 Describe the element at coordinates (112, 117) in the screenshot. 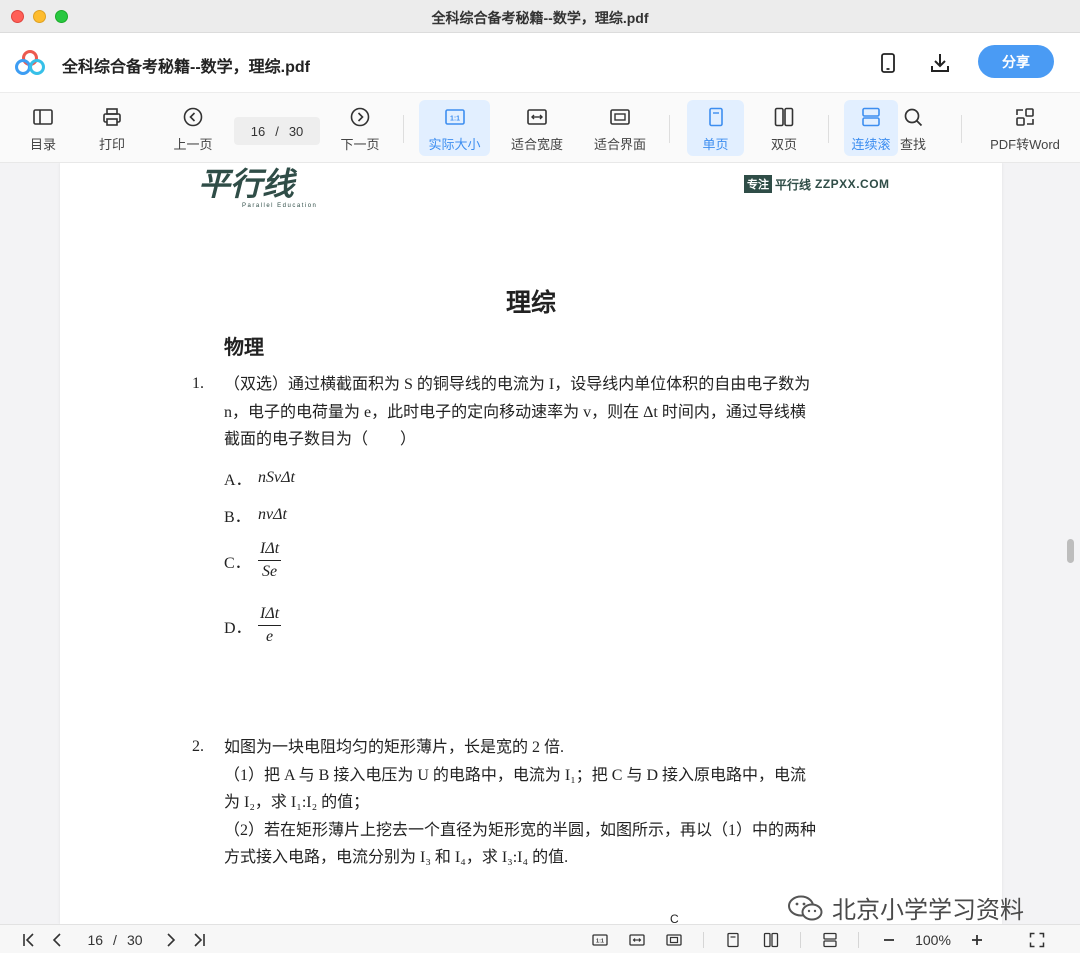

I see `printer-icon` at that location.